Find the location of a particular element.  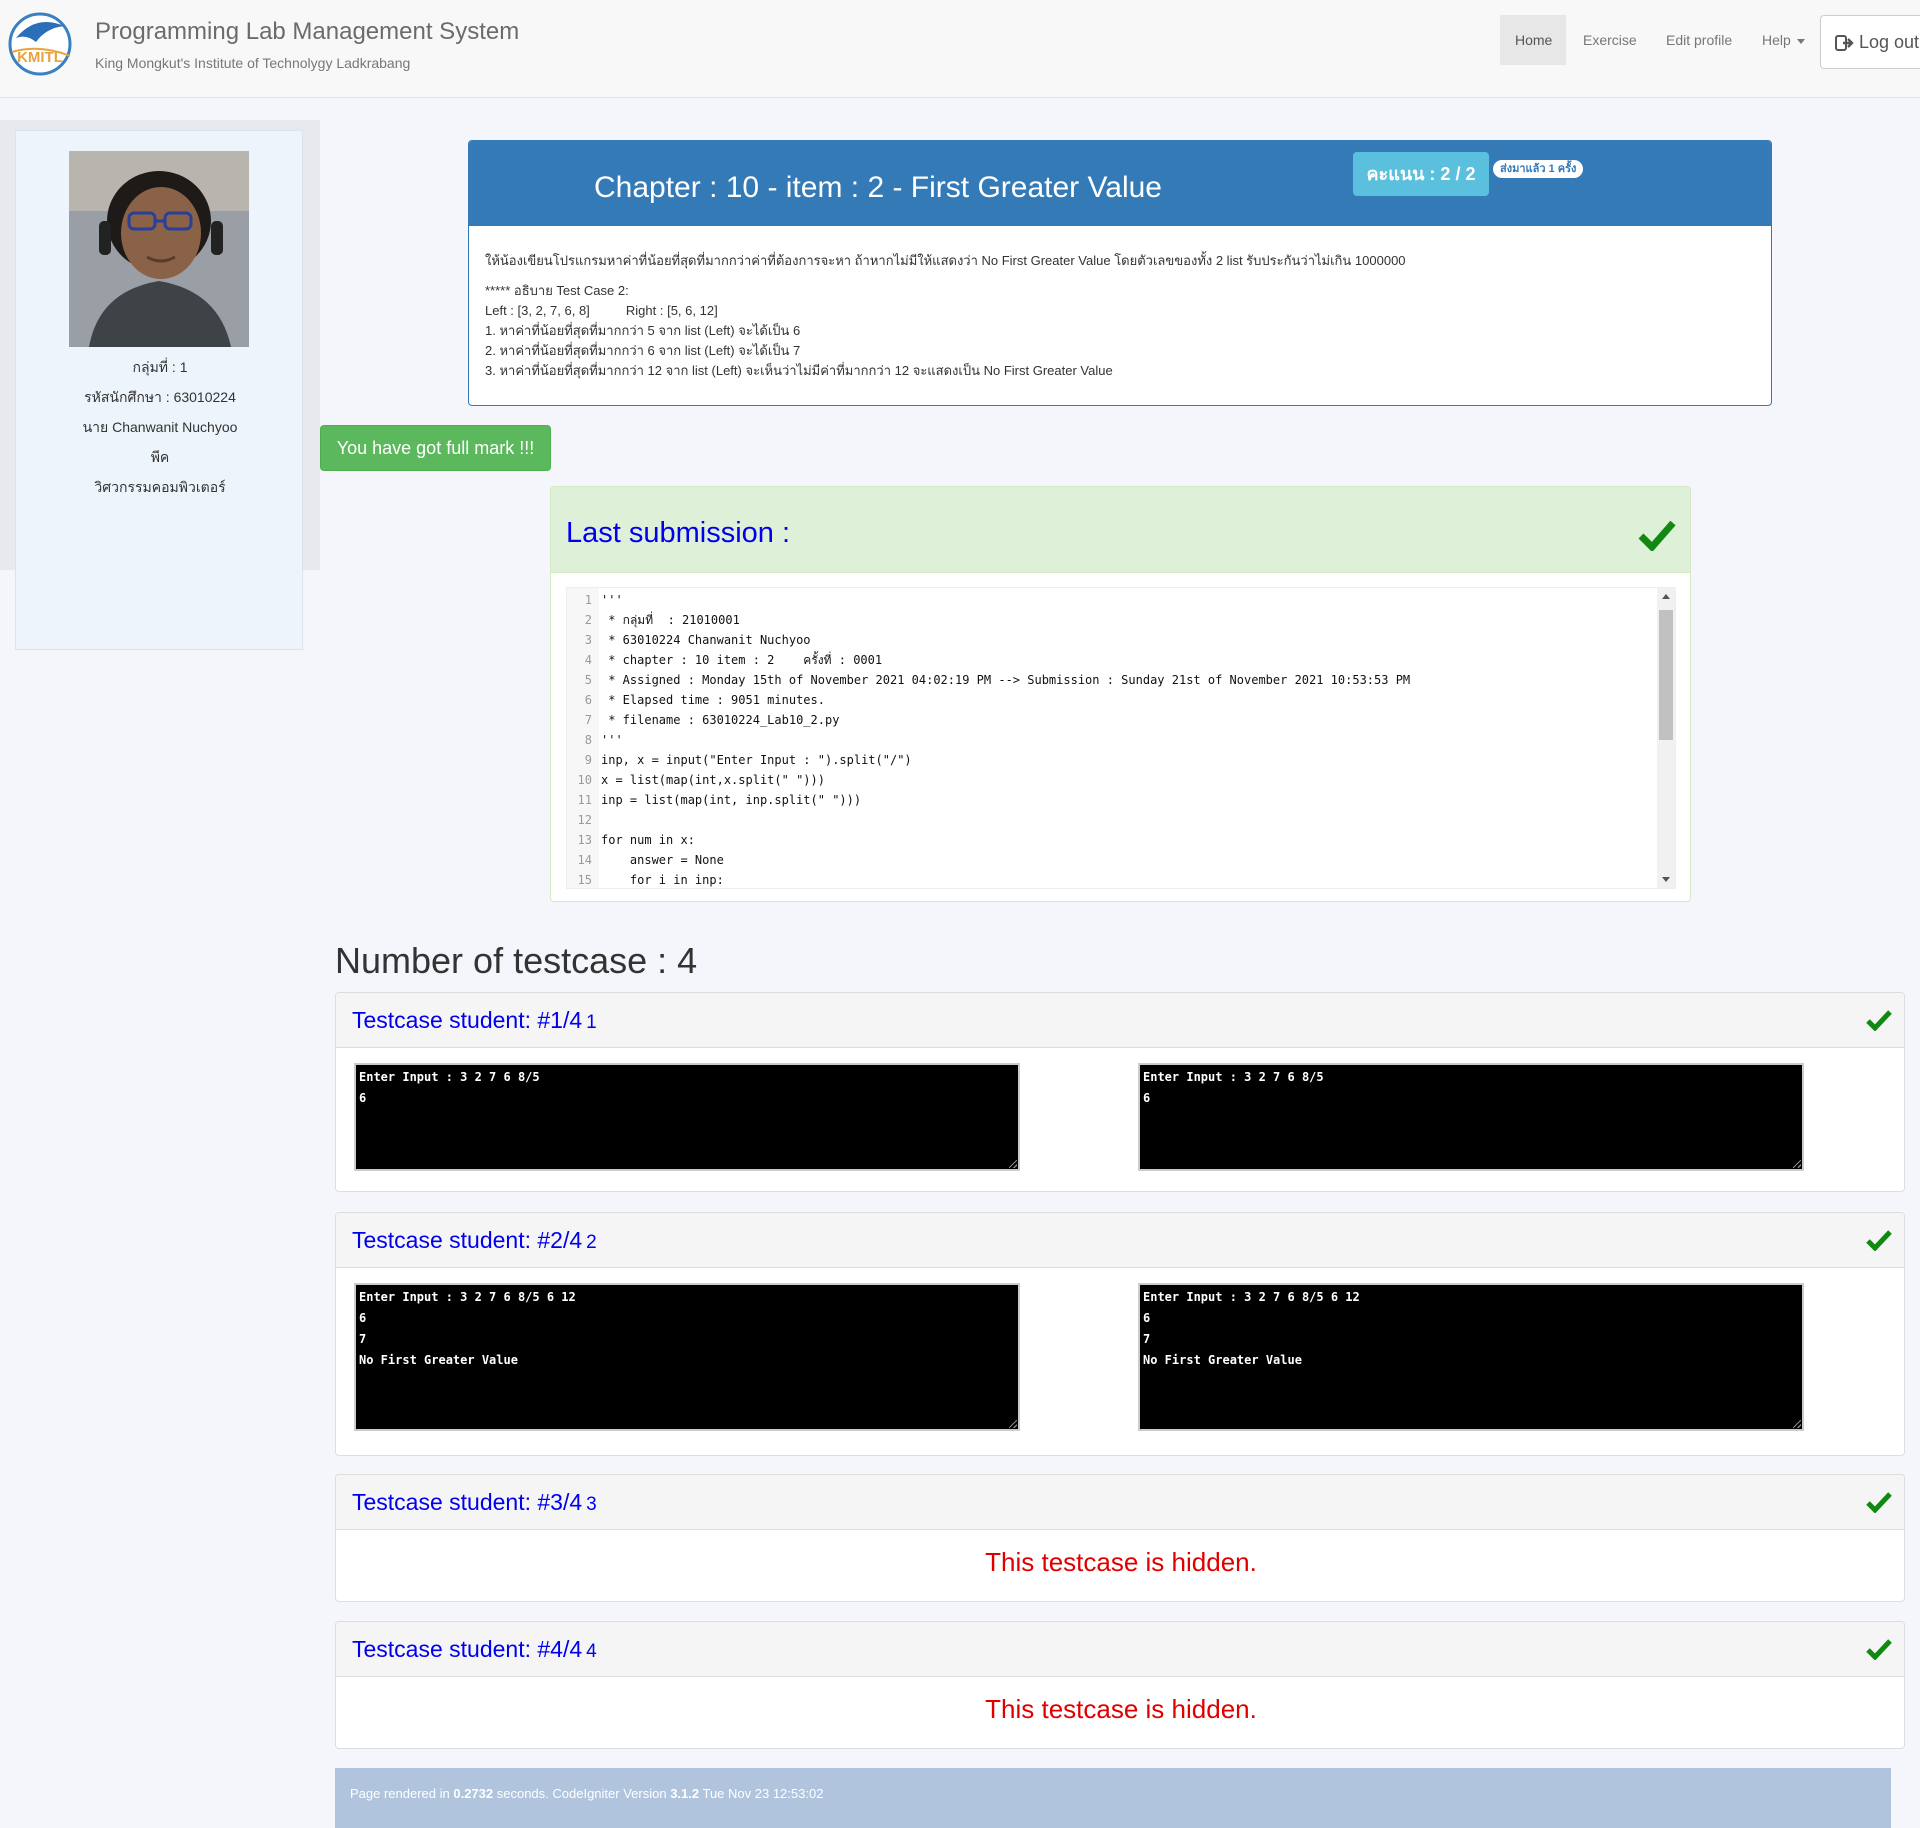

testcase-number: 1 is located at coordinates (591, 1022).